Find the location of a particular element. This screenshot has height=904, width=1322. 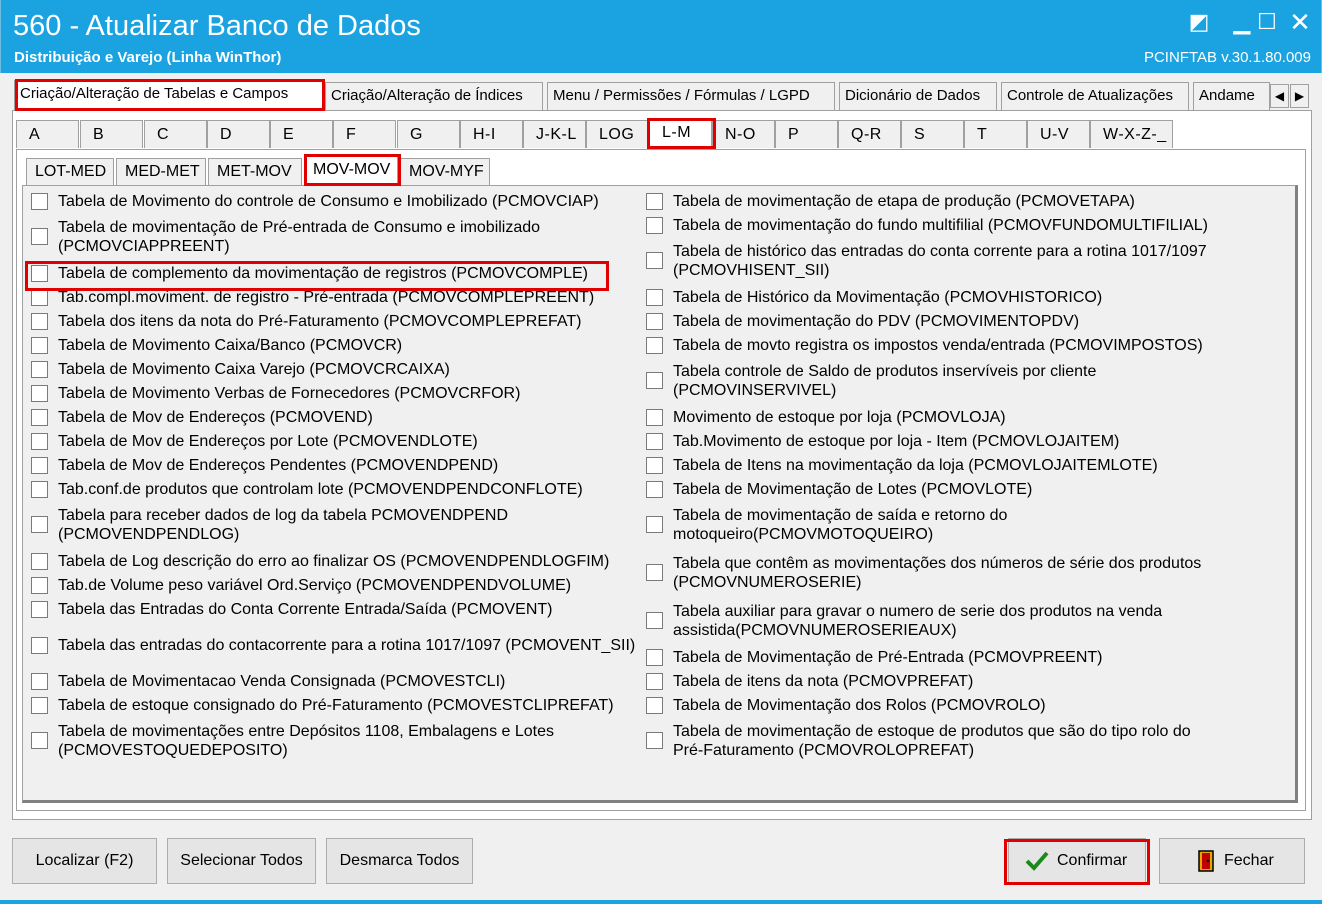

minimize-icon: ▁ is located at coordinates (1242, 22).